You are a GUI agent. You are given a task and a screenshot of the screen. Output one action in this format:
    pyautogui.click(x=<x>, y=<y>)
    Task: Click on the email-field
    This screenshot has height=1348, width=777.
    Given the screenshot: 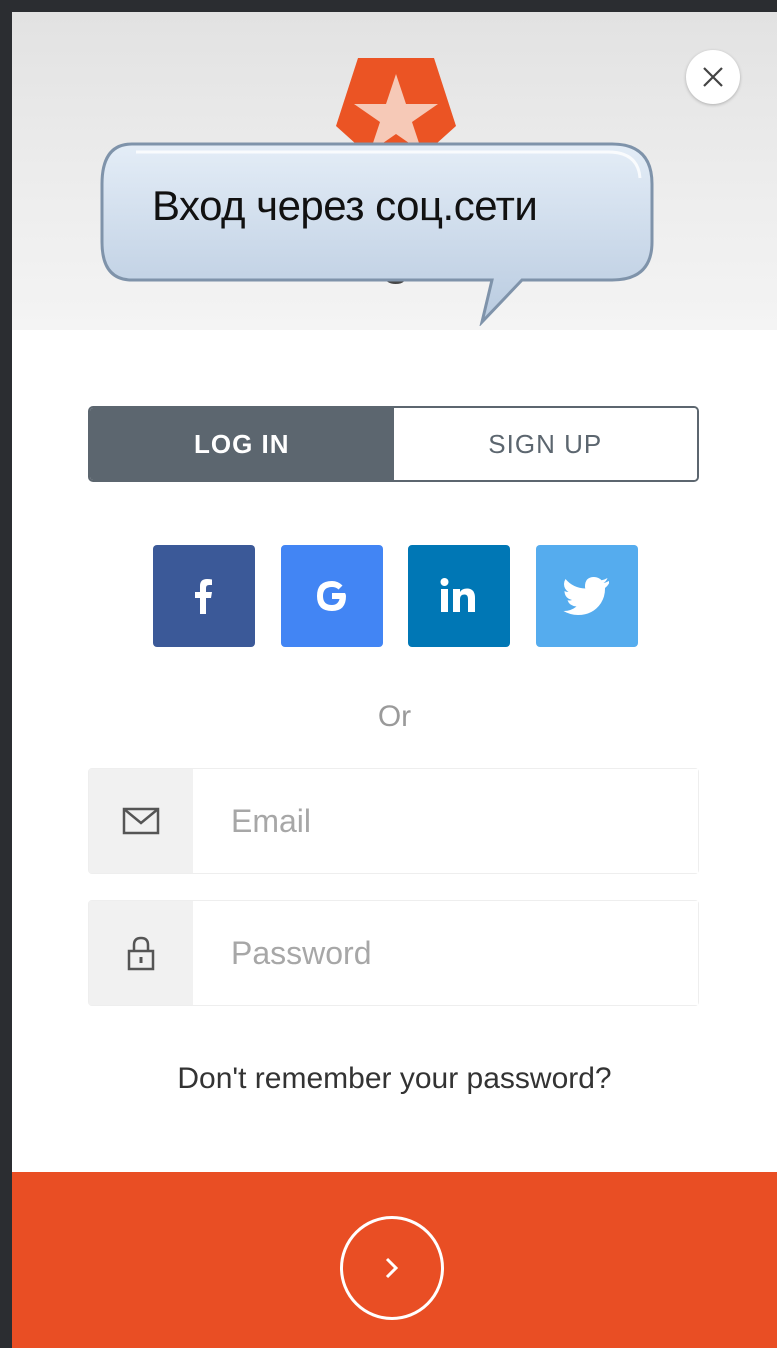 What is the action you would take?
    pyautogui.click(x=393, y=821)
    